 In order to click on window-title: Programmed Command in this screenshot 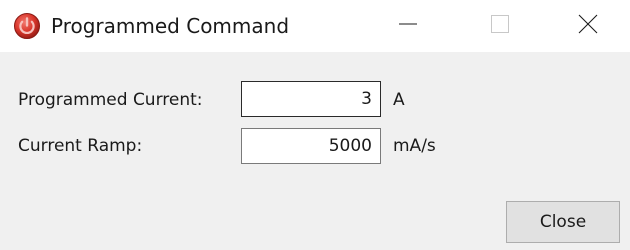, I will do `click(170, 26)`.